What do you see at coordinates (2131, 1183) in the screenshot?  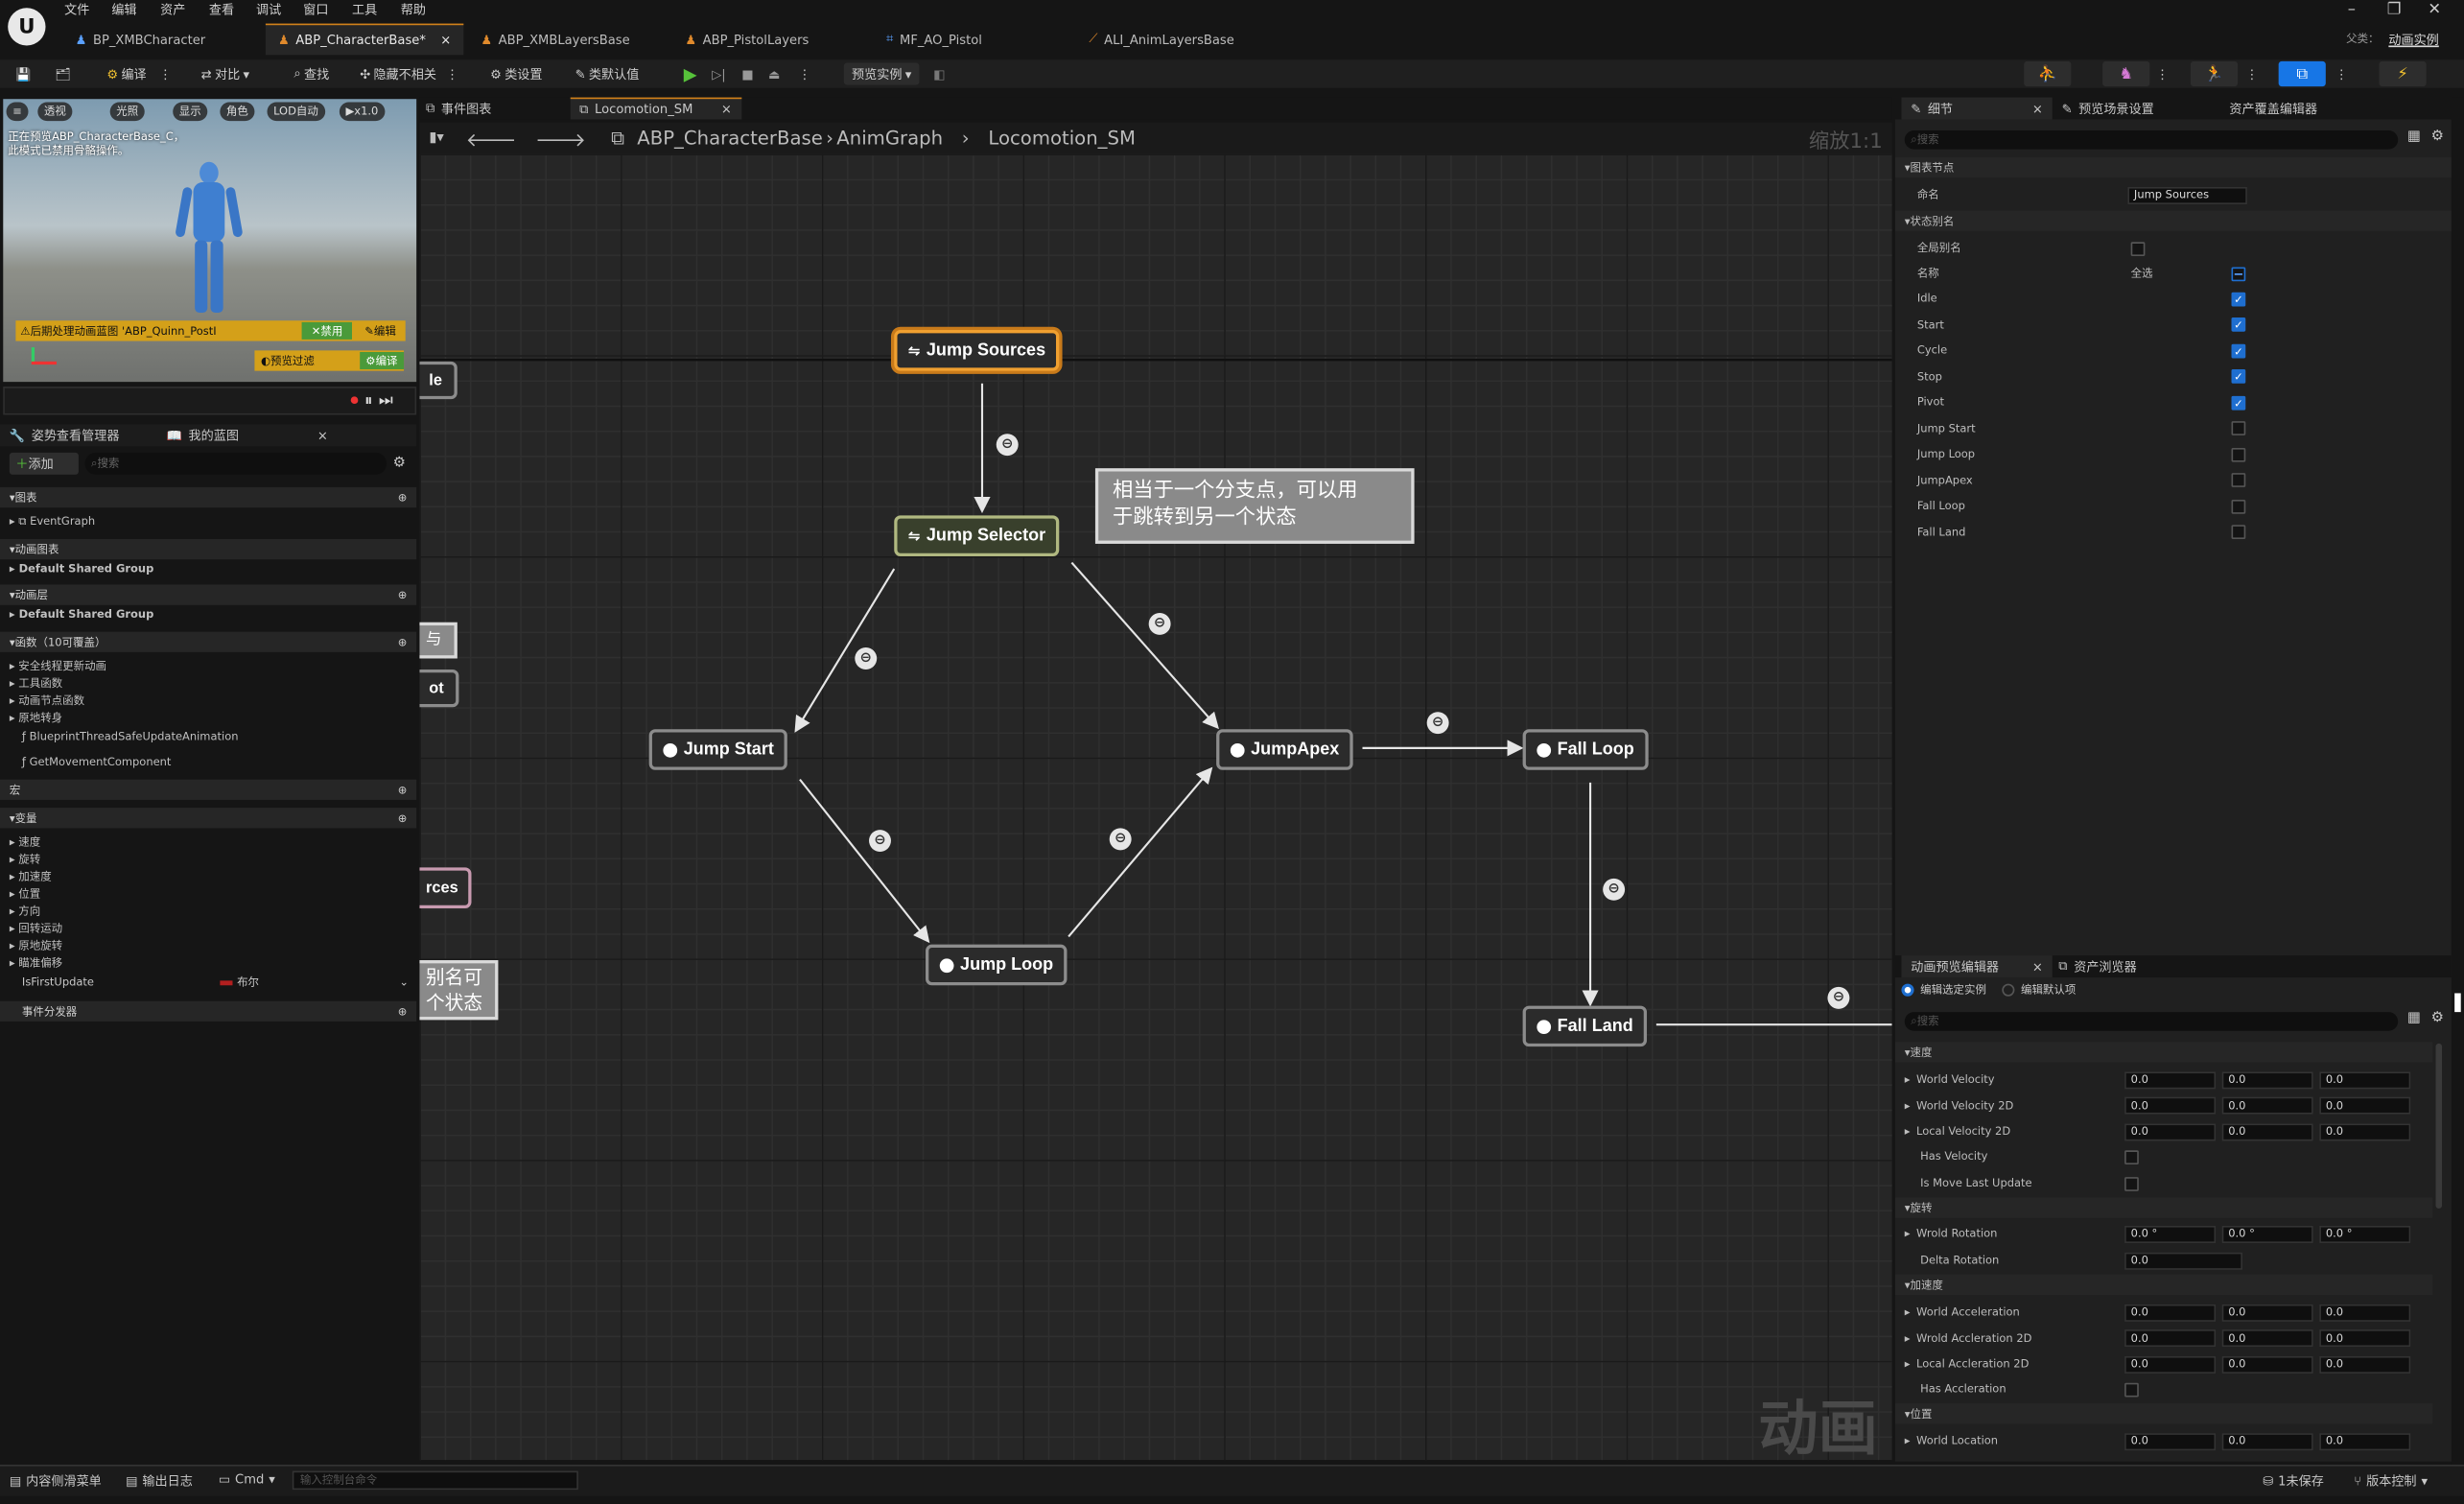 I see `is-move-last-checkbox` at bounding box center [2131, 1183].